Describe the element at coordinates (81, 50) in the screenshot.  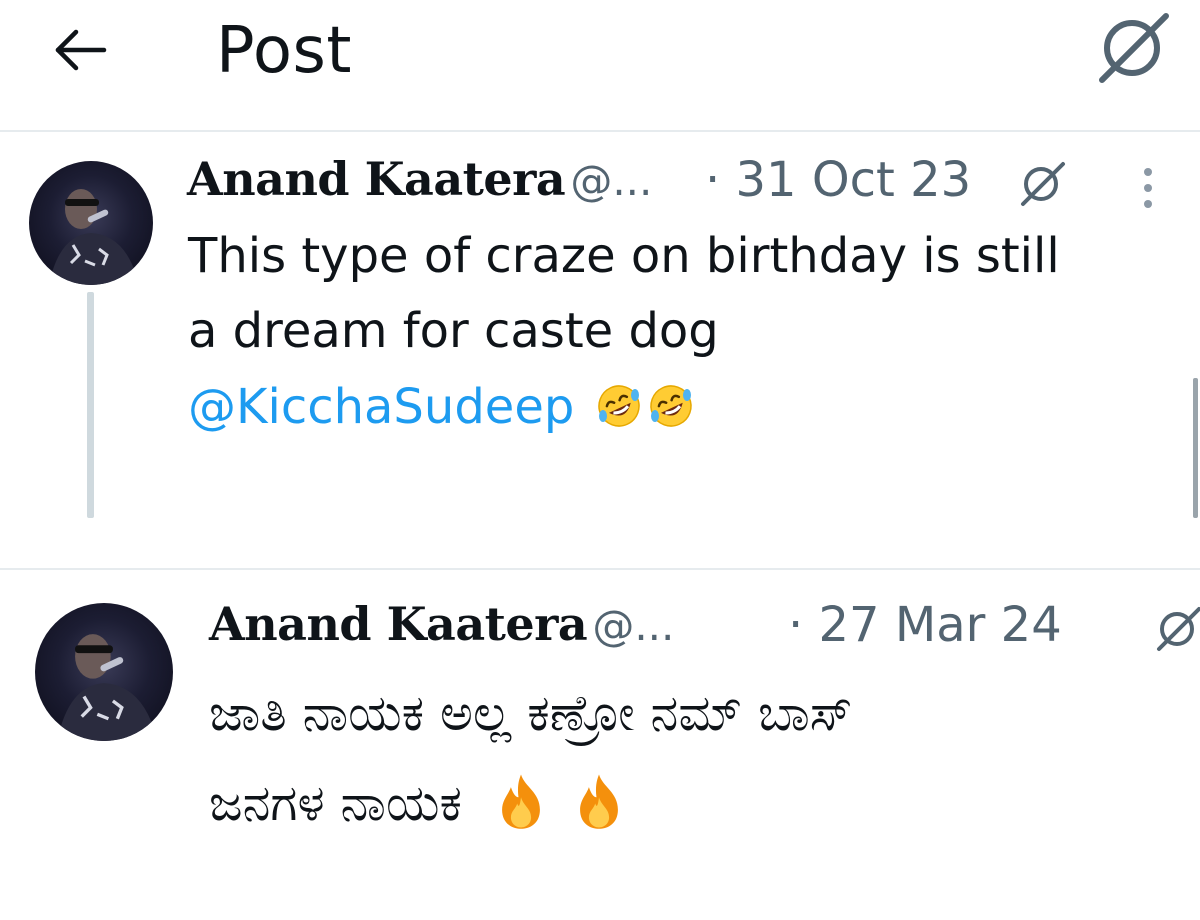
I see `arrow-left-icon` at that location.